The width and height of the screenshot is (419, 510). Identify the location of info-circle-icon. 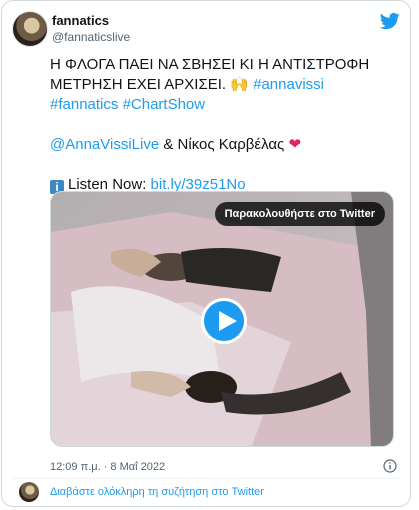
(390, 466).